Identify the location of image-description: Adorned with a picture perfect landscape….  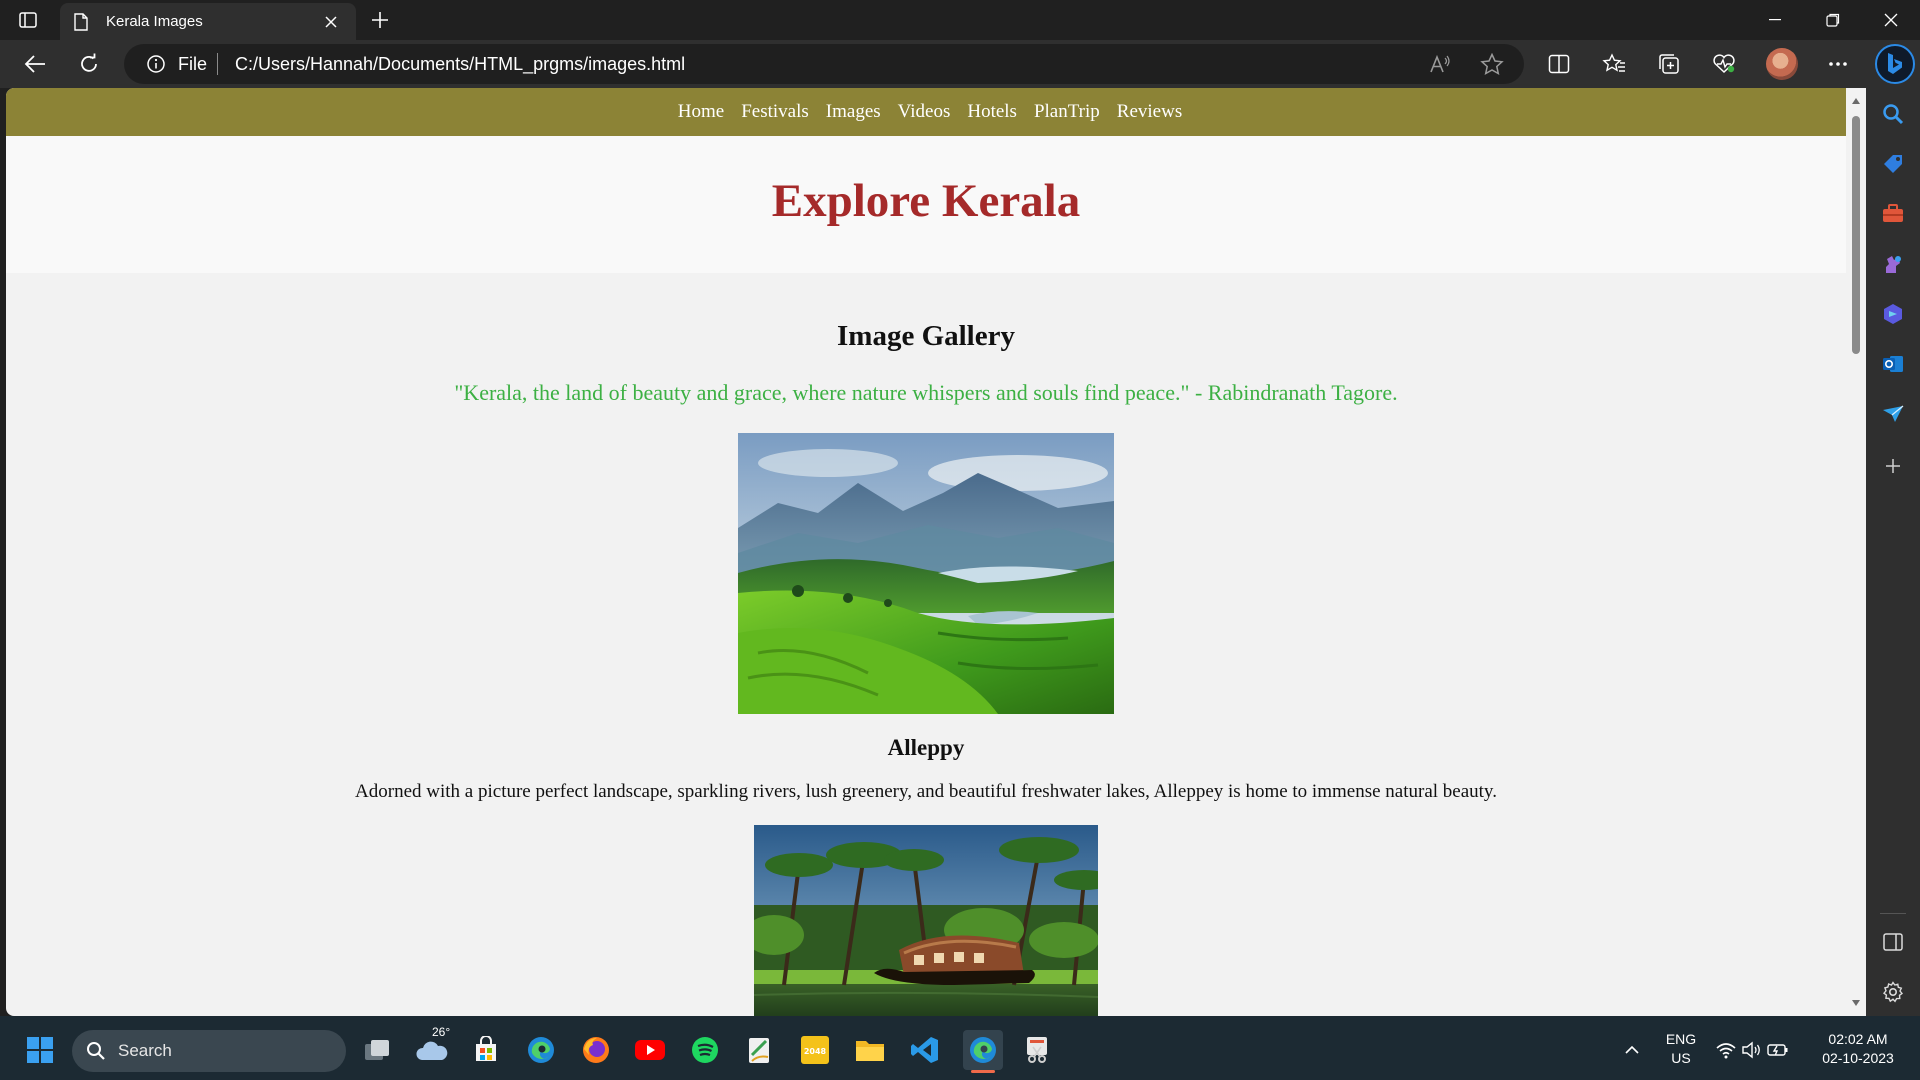
(926, 791).